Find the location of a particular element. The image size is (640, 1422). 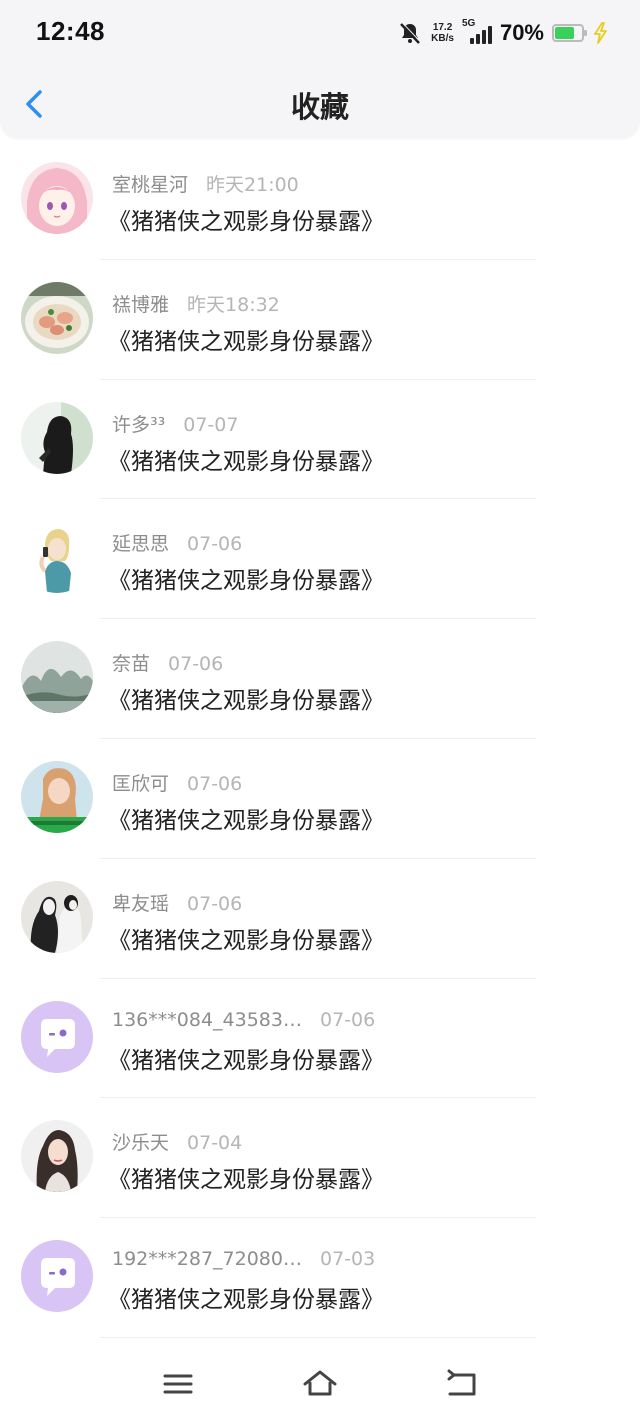

item-meta: 匡欣可 07-06 is located at coordinates (177, 782).